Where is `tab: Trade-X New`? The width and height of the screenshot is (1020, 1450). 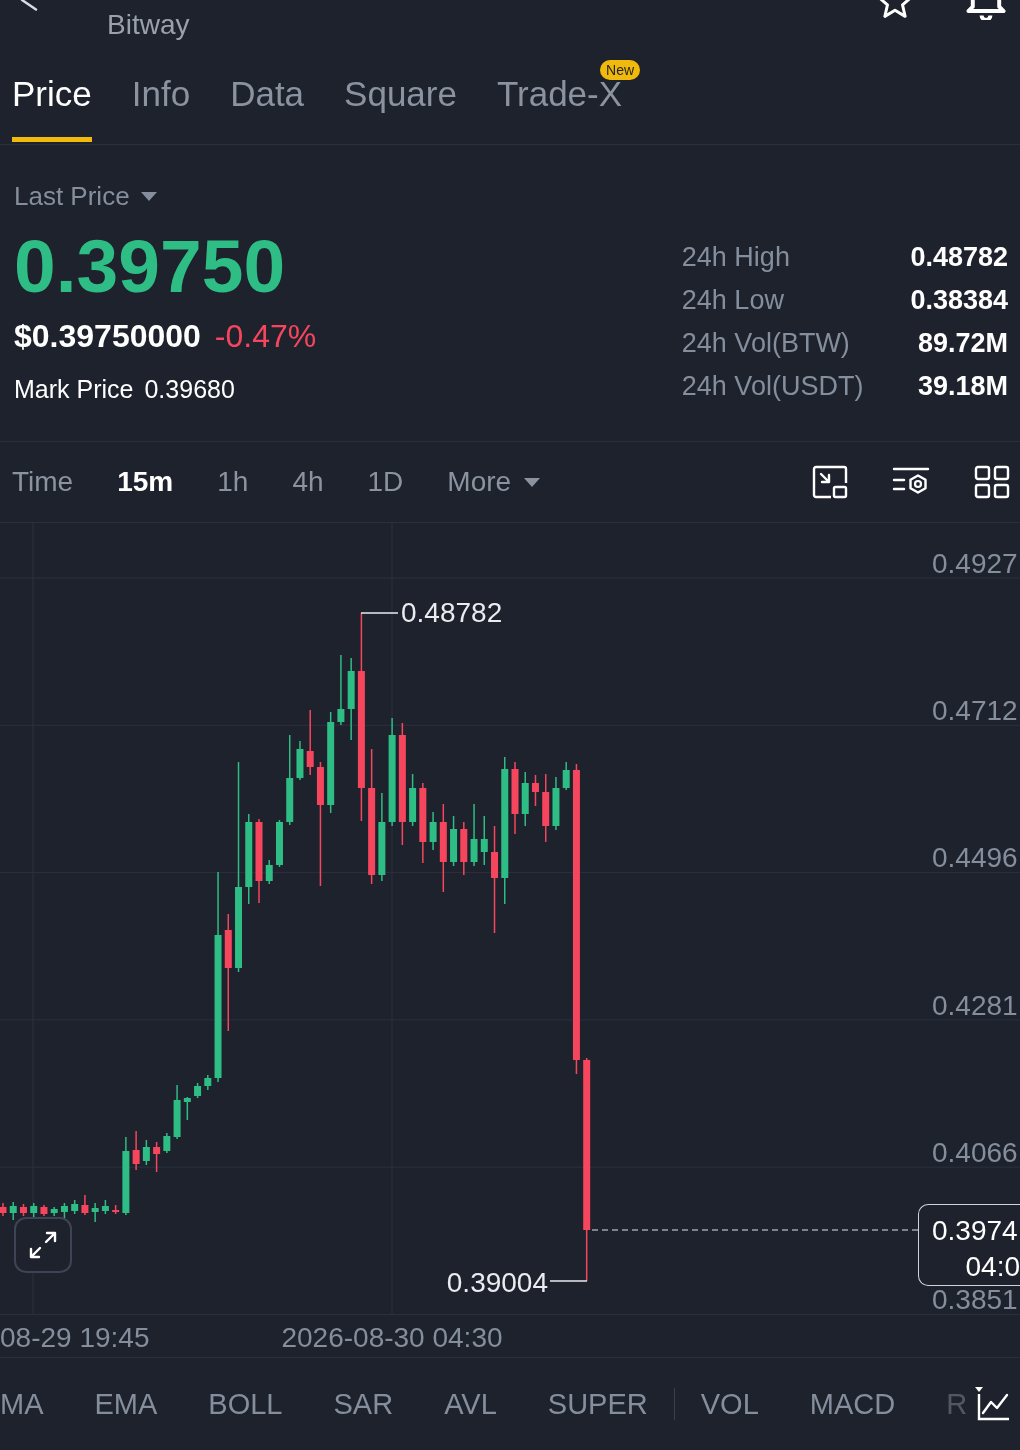 tab: Trade-X New is located at coordinates (568, 96).